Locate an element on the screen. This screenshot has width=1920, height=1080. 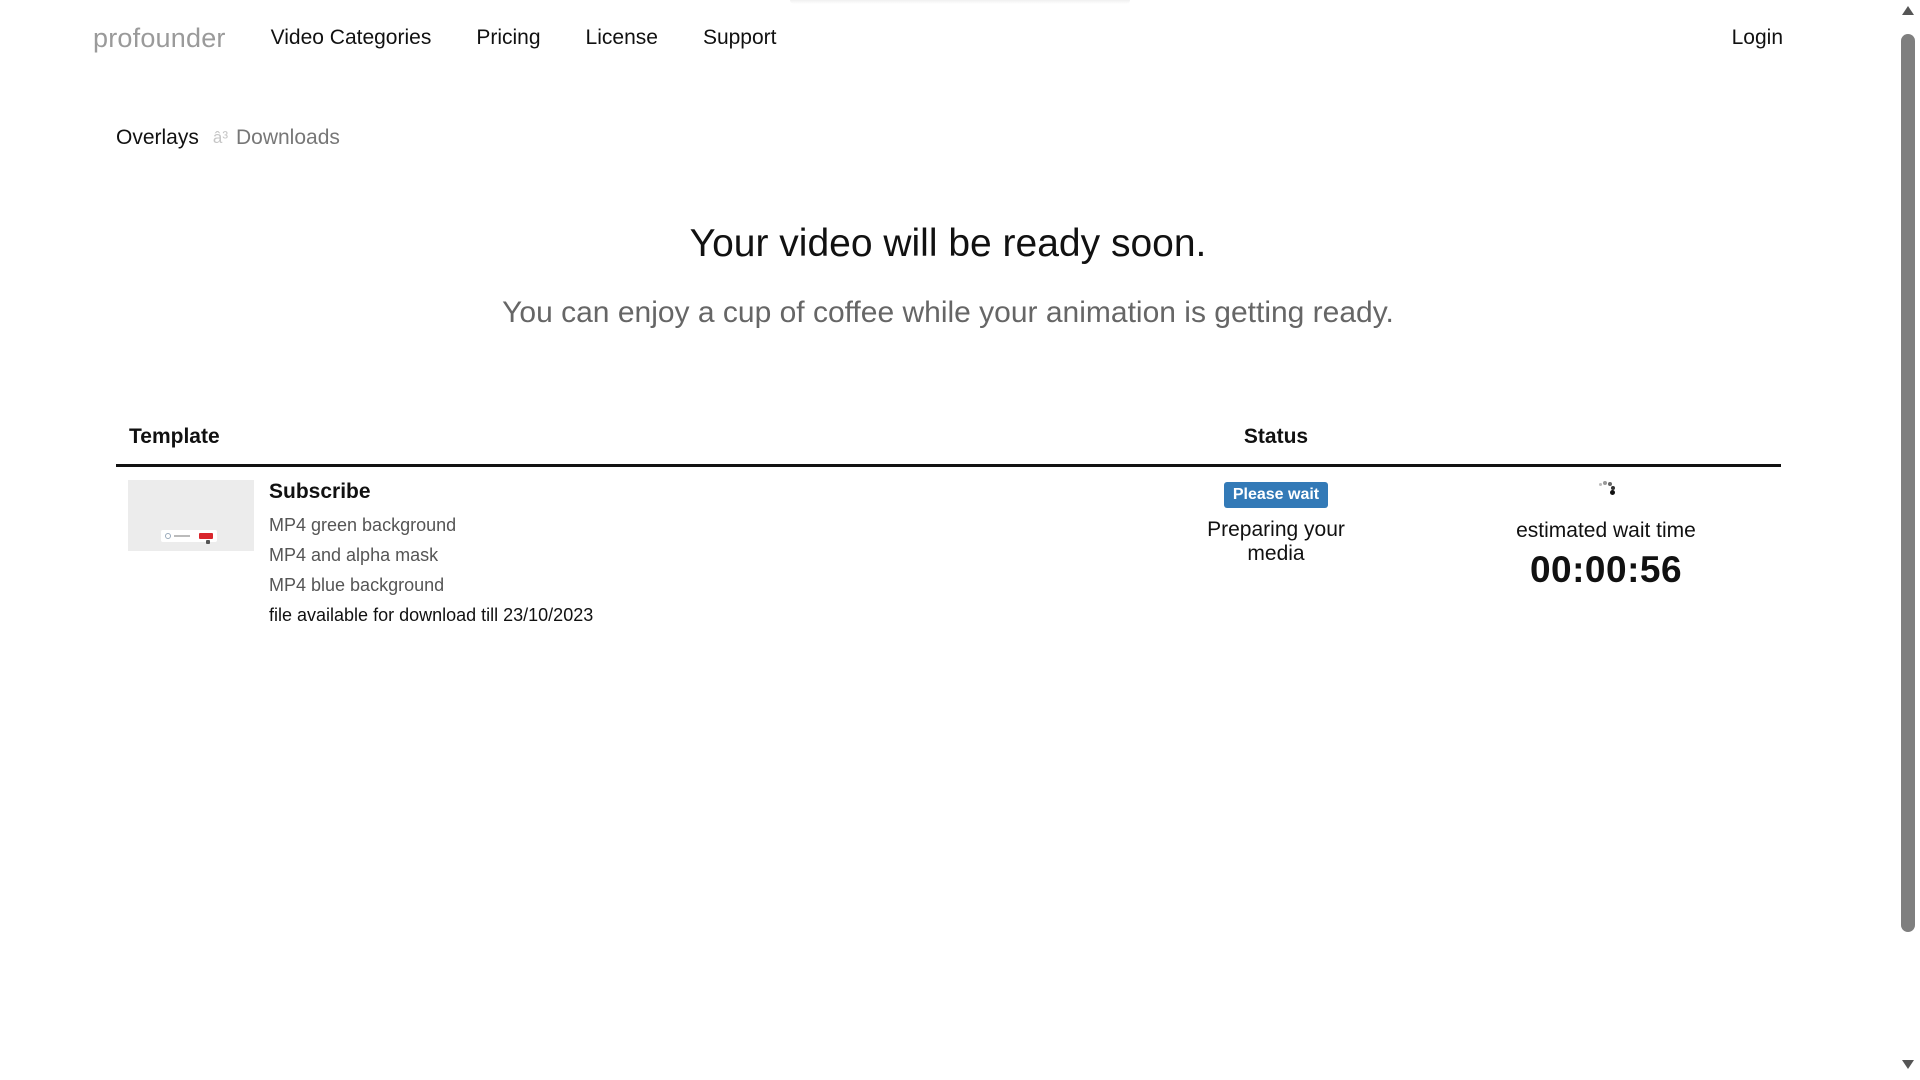
breadcrumb-overlays: Overlays is located at coordinates (157, 138).